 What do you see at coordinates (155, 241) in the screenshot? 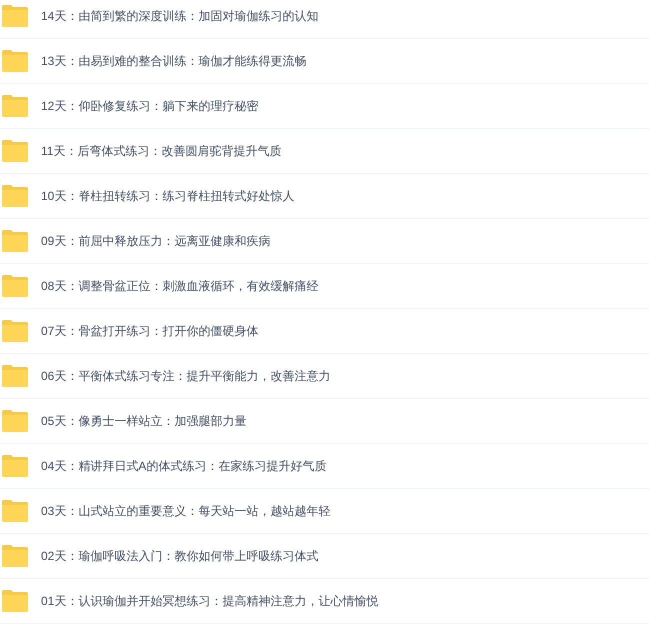
I see `folder-name: 09天：前屈中释放压力：远离亚健康和疾病` at bounding box center [155, 241].